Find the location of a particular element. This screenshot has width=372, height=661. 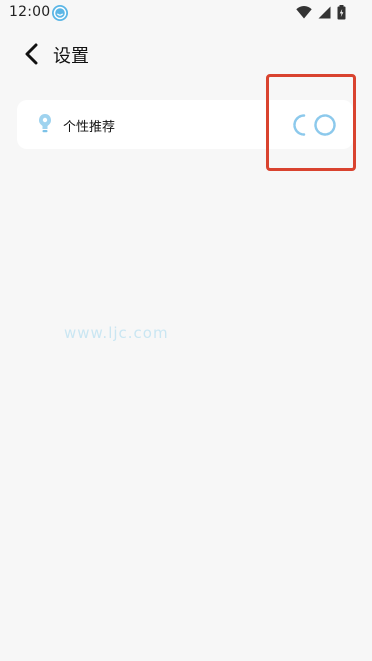

row-label: 个性推荐 is located at coordinates (89, 127).